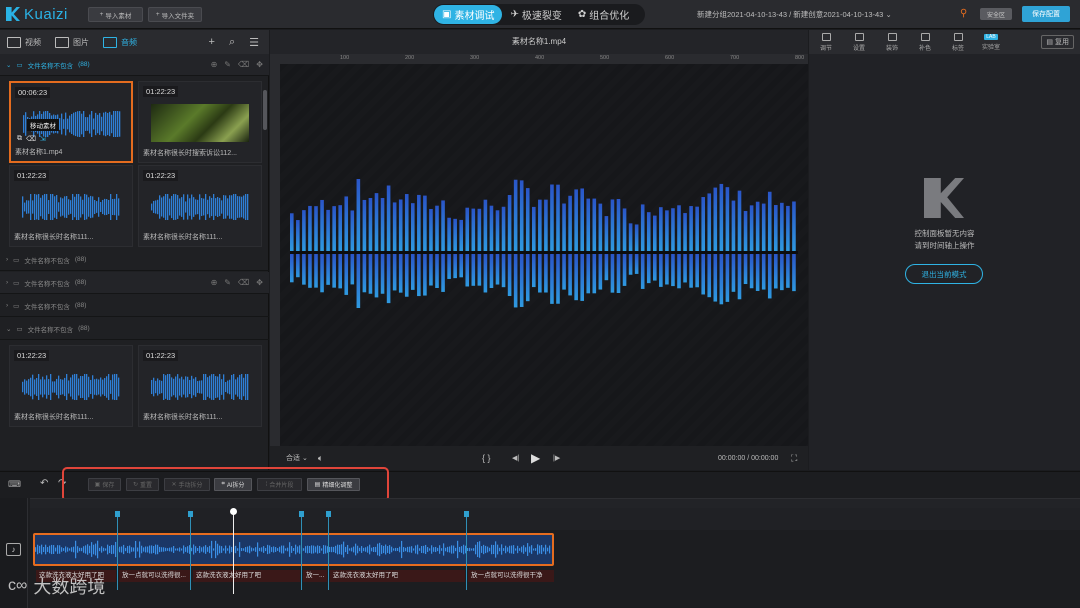 This screenshot has width=1080, height=608. Describe the element at coordinates (134, 65) in the screenshot. I see `folder-row: ⌄ ▭ 文件名称不包含 (88) ⊕ ✎ ⌫ ✥` at that location.